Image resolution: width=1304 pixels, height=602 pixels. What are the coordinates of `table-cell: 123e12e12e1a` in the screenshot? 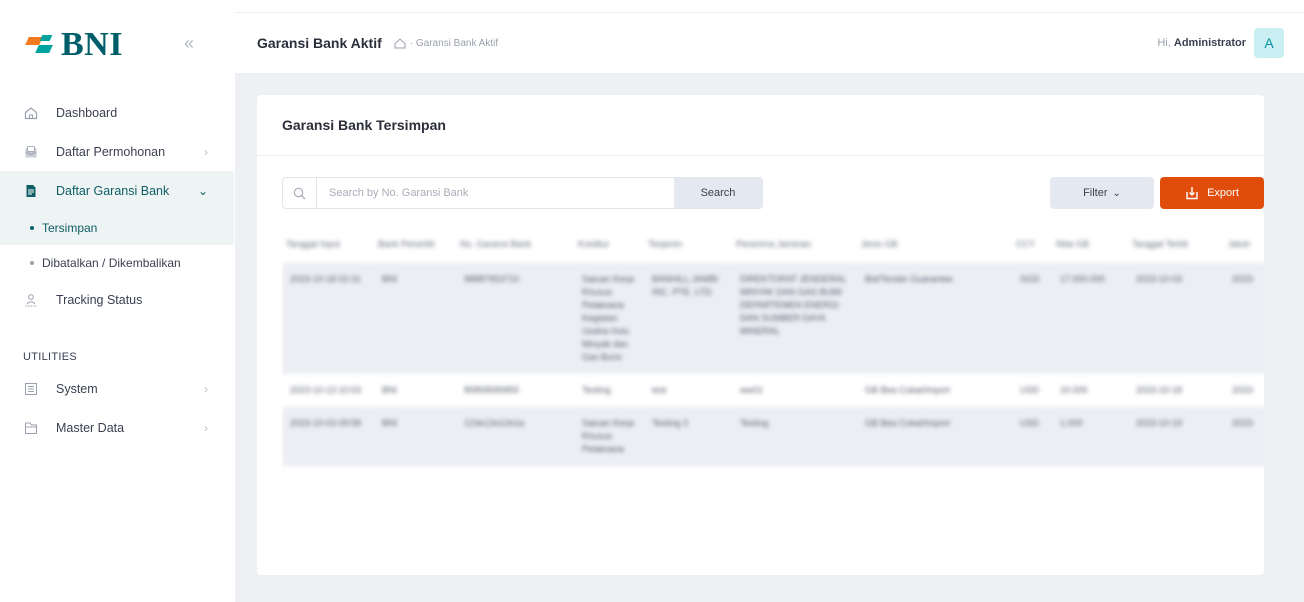 It's located at (494, 423).